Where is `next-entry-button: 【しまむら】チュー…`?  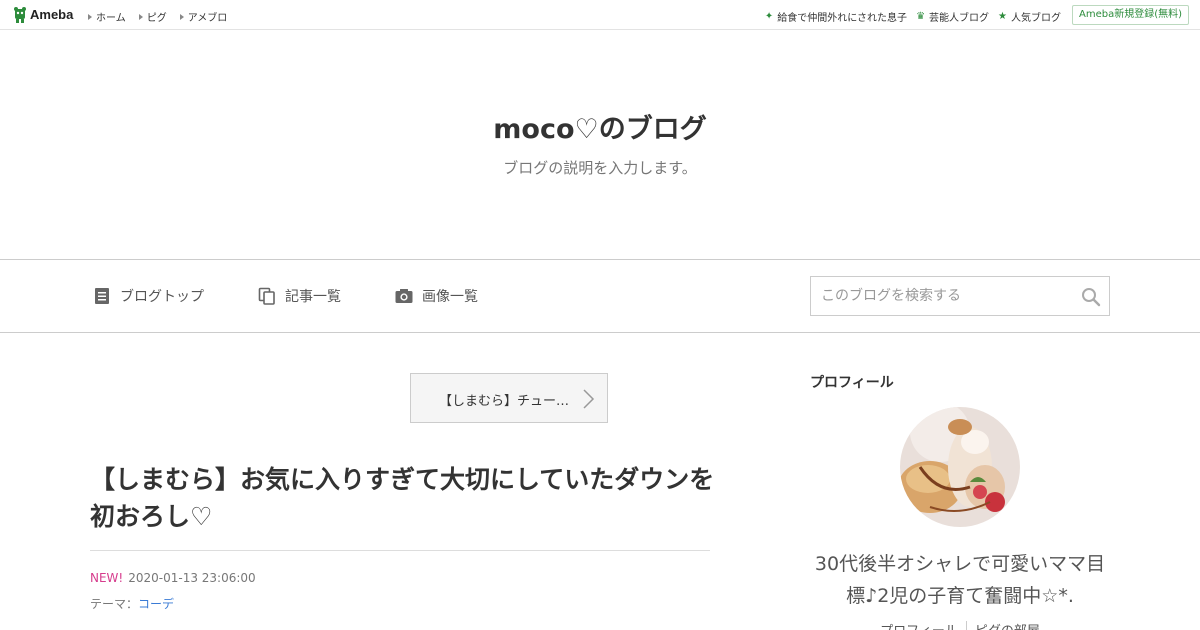
next-entry-button: 【しまむら】チュー… is located at coordinates (509, 398).